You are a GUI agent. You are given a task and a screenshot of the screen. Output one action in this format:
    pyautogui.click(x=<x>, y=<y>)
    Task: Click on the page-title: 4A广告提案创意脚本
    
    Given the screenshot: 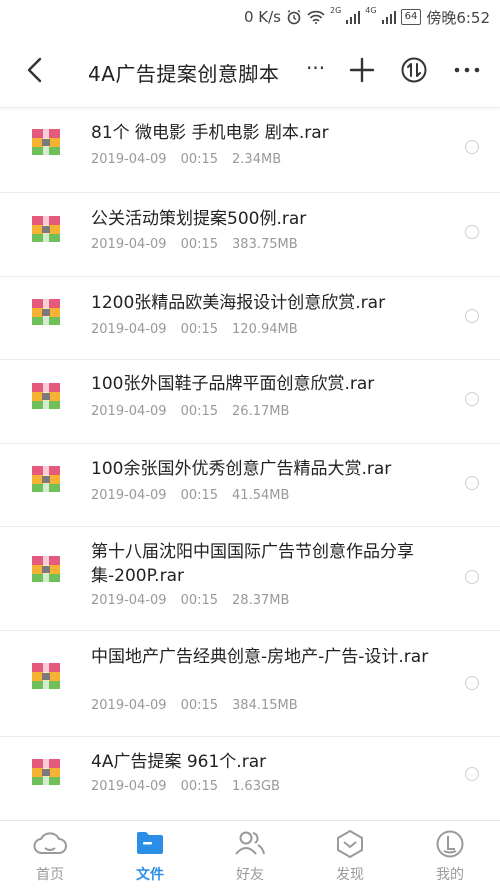 What is the action you would take?
    pyautogui.click(x=184, y=74)
    